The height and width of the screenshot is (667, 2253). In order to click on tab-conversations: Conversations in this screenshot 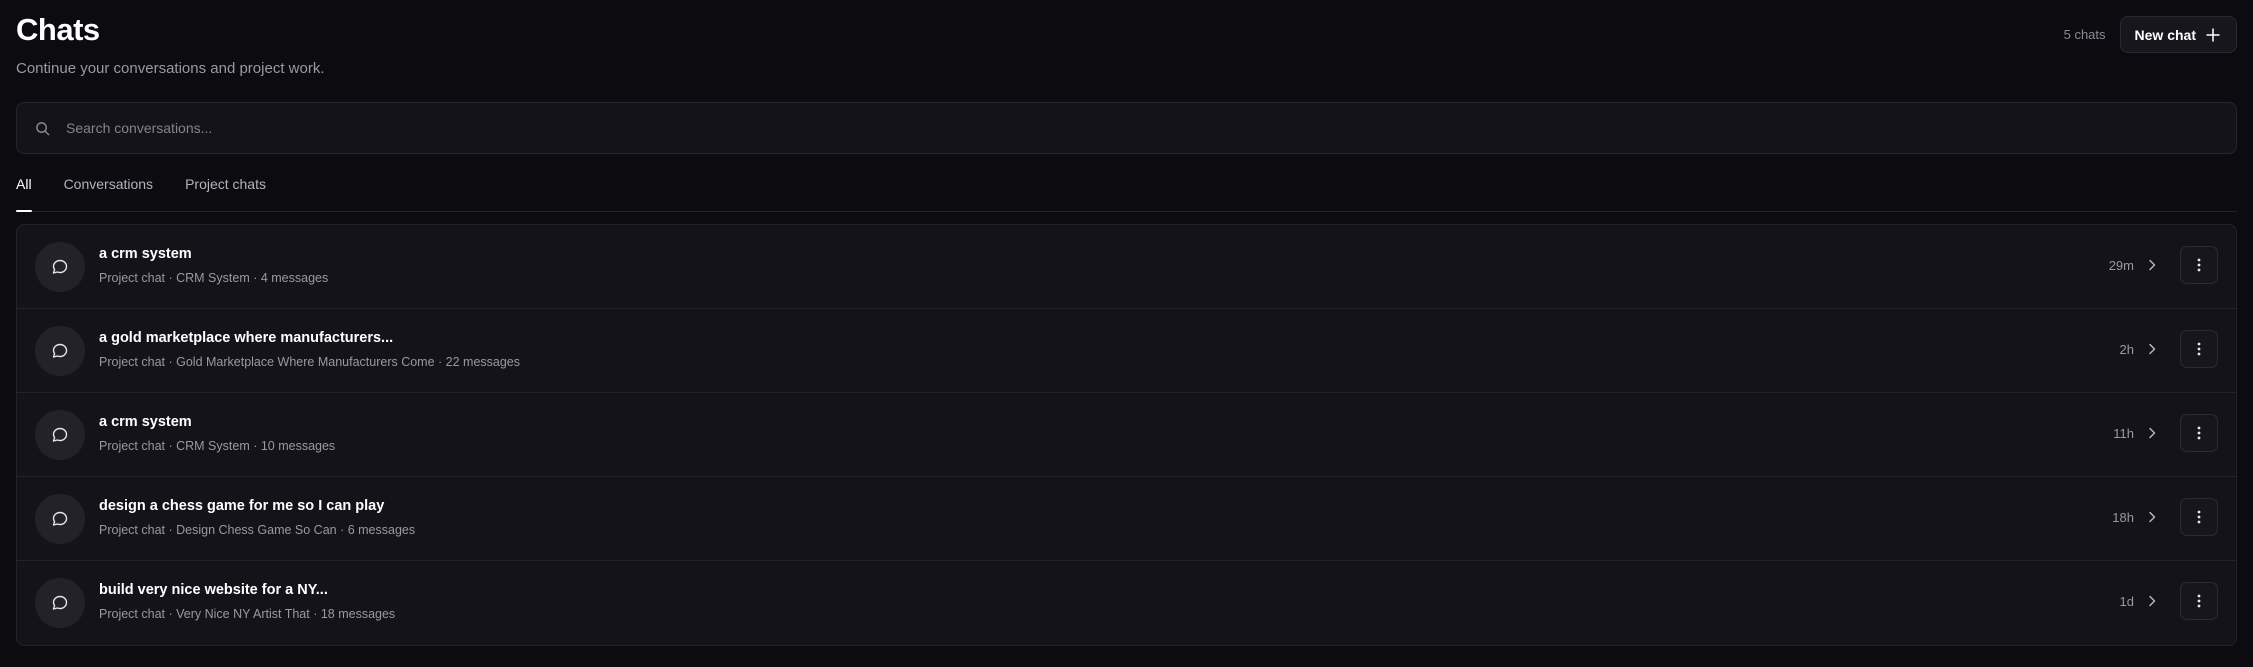, I will do `click(109, 189)`.